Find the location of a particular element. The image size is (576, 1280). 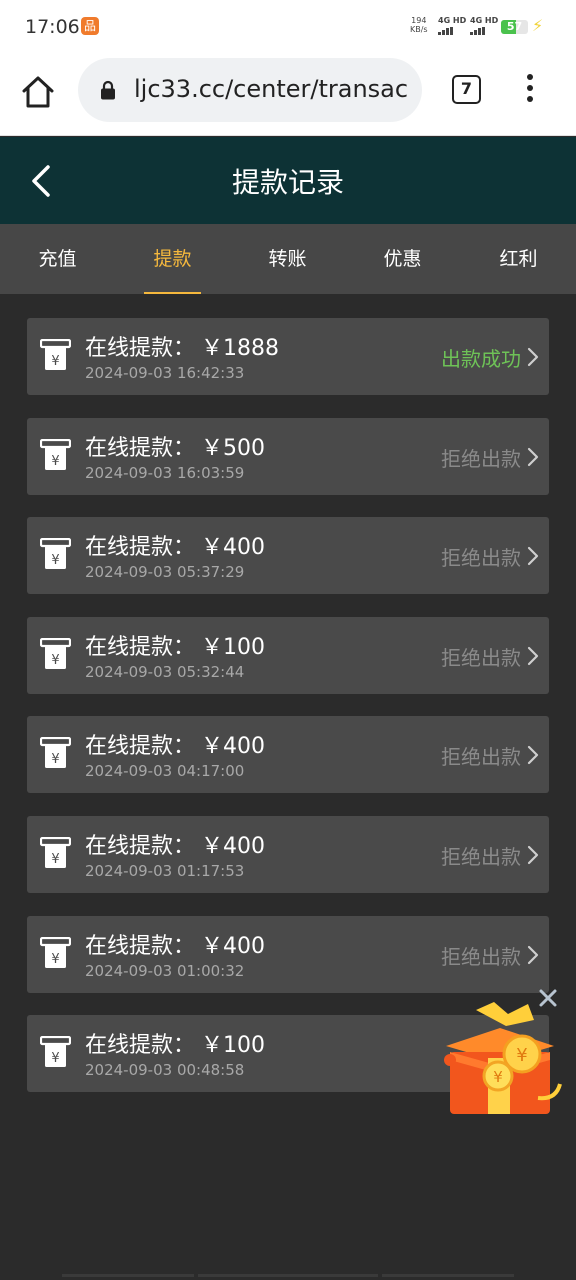

record-row: ¥ 在线提款： ￥400 2024-09-03 01:17:53 拒绝出款 is located at coordinates (288, 854).